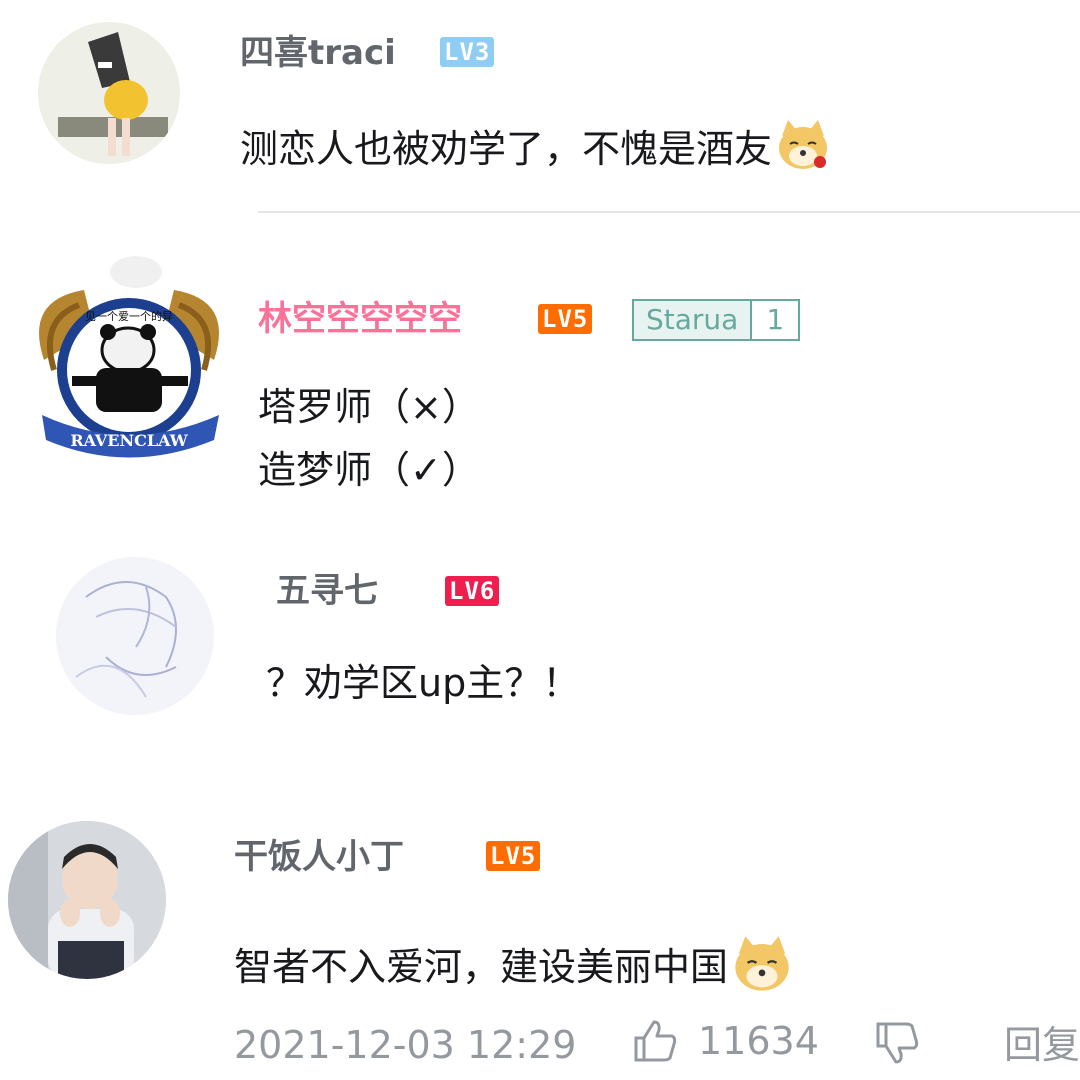 The image size is (1080, 1080). What do you see at coordinates (369, 407) in the screenshot?
I see `comment-text-line: 塔罗师（×）` at bounding box center [369, 407].